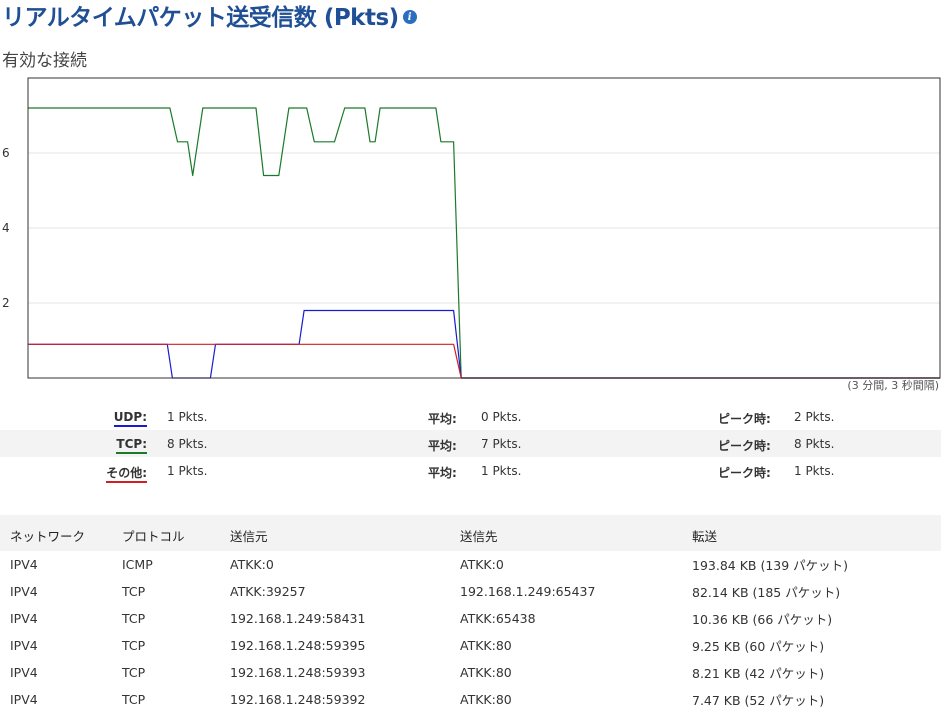 The height and width of the screenshot is (708, 941). I want to click on stat-row-tcp: TCP: 8 Pkts. 平均: 7 Pkts. ピーク時: 8 Pkts., so click(470, 443).